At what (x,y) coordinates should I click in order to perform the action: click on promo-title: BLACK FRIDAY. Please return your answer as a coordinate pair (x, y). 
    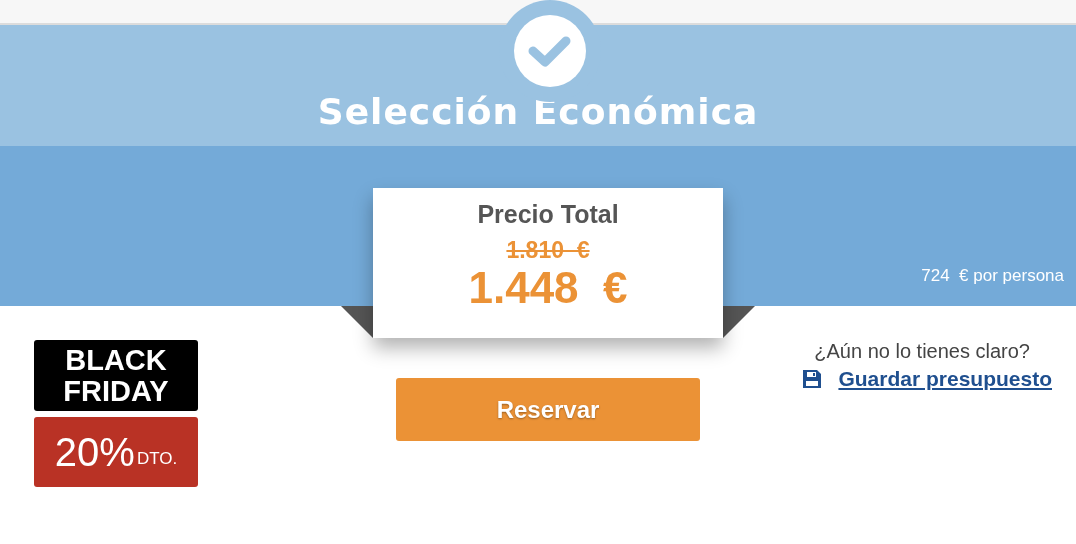
    Looking at the image, I should click on (116, 375).